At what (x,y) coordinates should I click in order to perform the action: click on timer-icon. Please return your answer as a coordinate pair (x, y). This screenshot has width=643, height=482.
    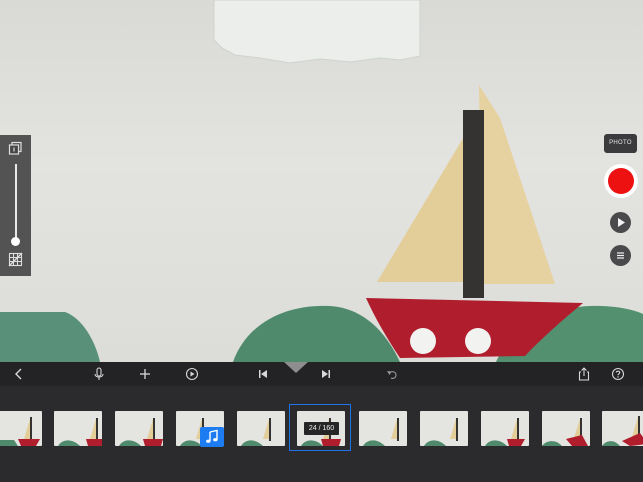
    Looking at the image, I should click on (192, 374).